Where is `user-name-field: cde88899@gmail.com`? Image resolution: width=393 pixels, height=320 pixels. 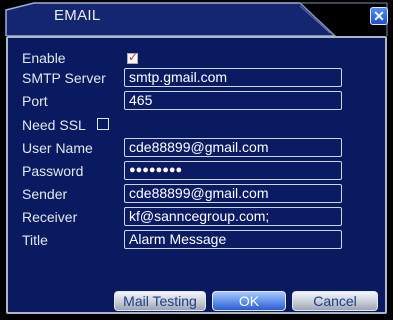 user-name-field: cde88899@gmail.com is located at coordinates (233, 147).